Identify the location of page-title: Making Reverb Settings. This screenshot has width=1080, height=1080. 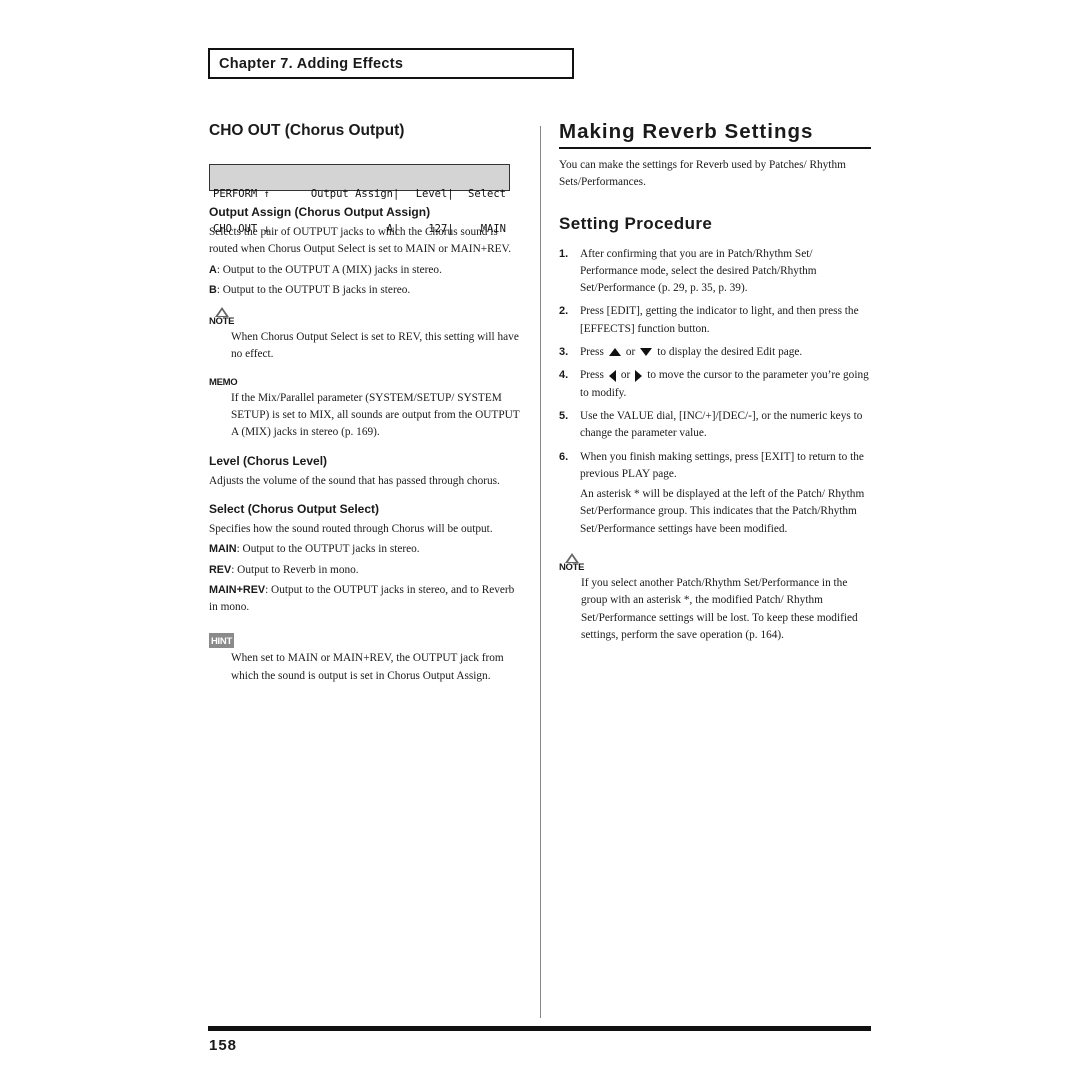
(715, 134).